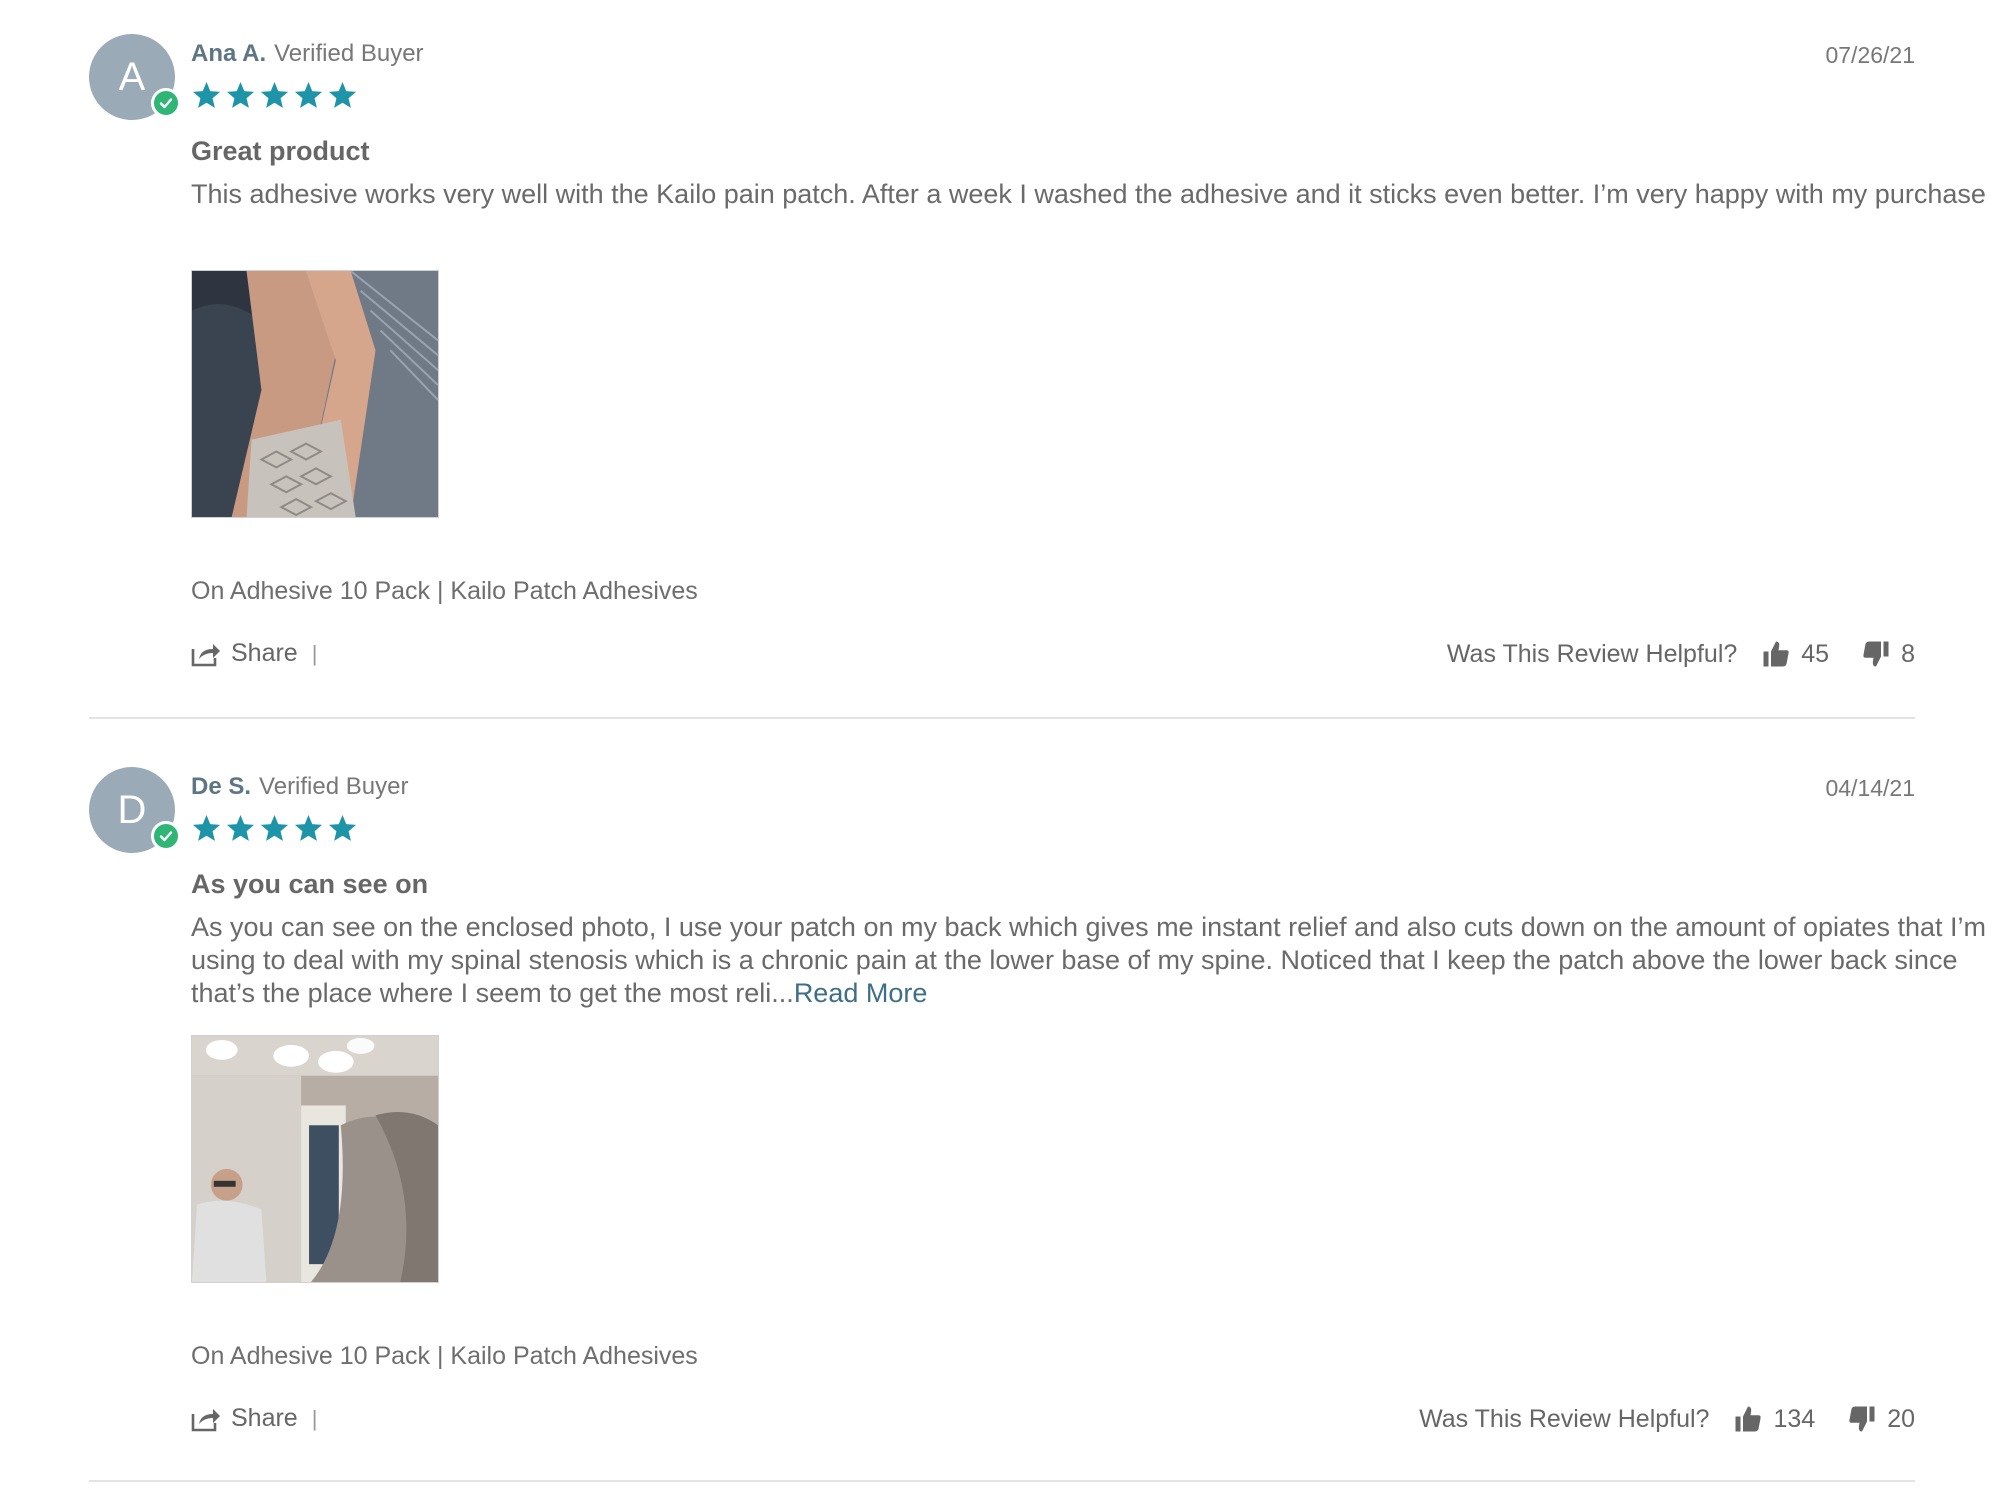 Image resolution: width=2000 pixels, height=1500 pixels. Describe the element at coordinates (280, 151) in the screenshot. I see `review-title: Great product` at that location.